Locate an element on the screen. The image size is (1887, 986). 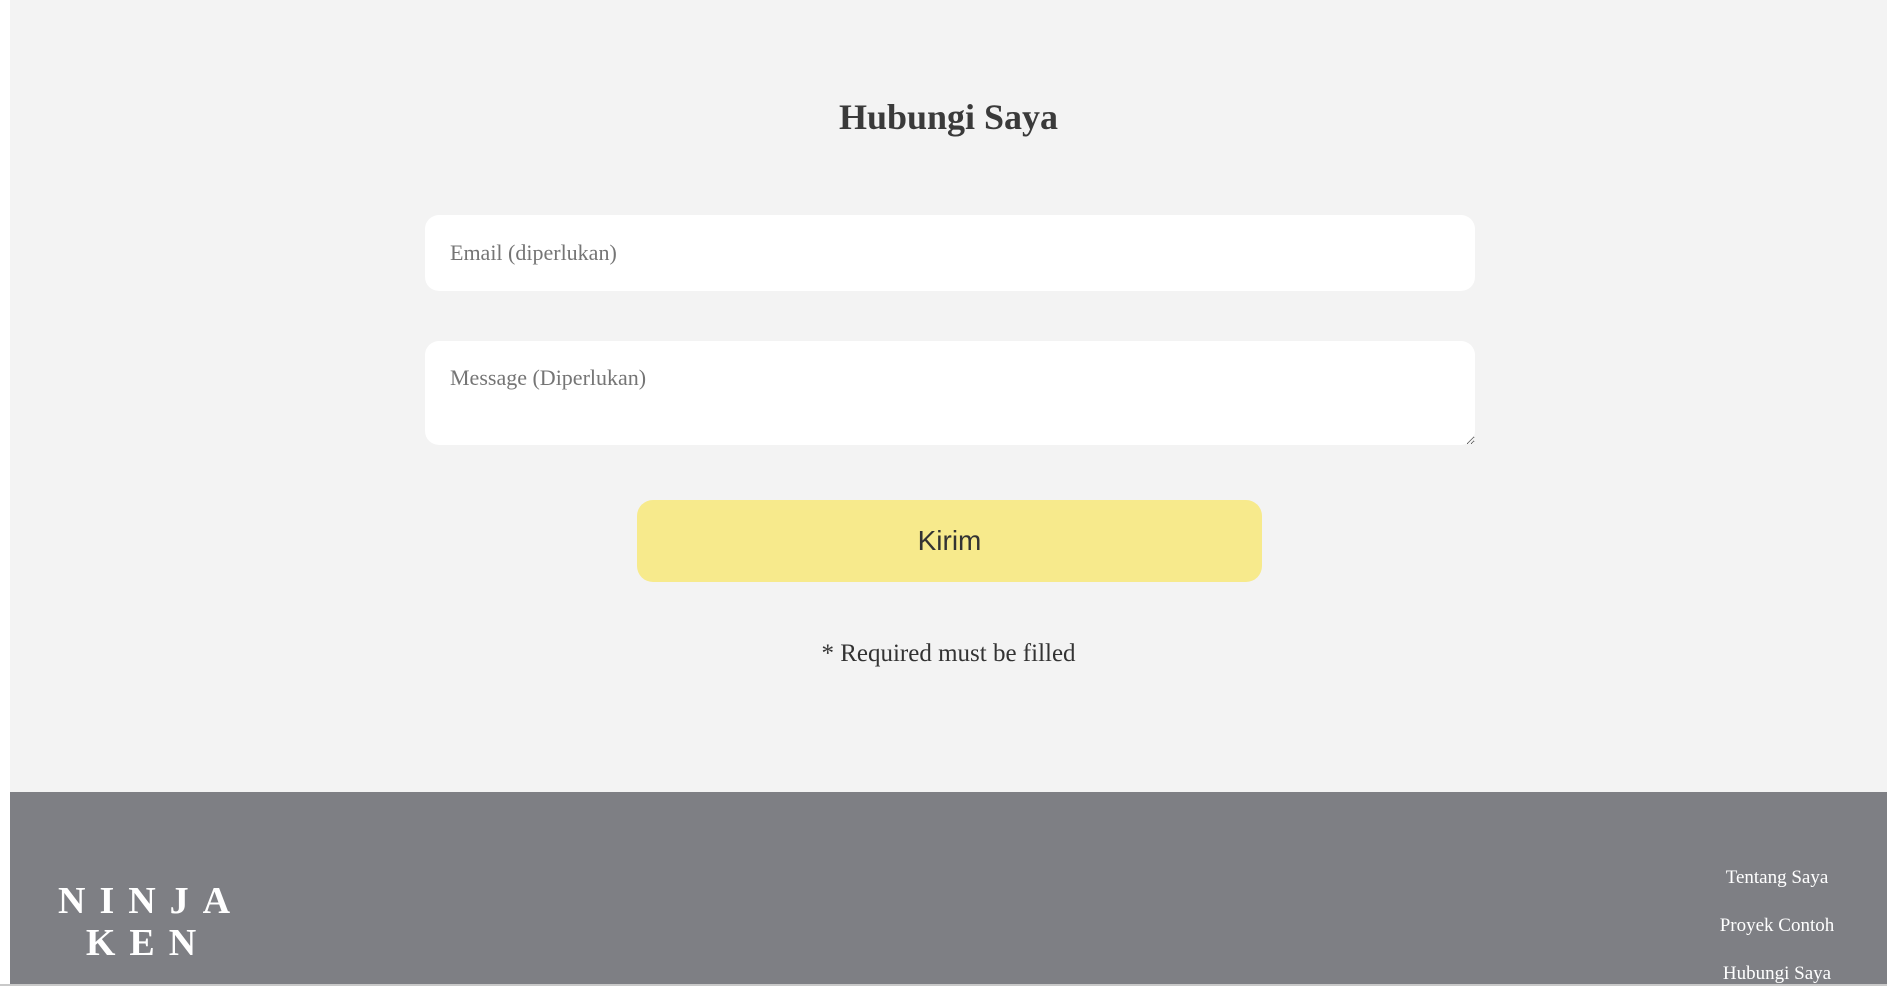
contact-title: Hubungi Saya is located at coordinates (948, 117).